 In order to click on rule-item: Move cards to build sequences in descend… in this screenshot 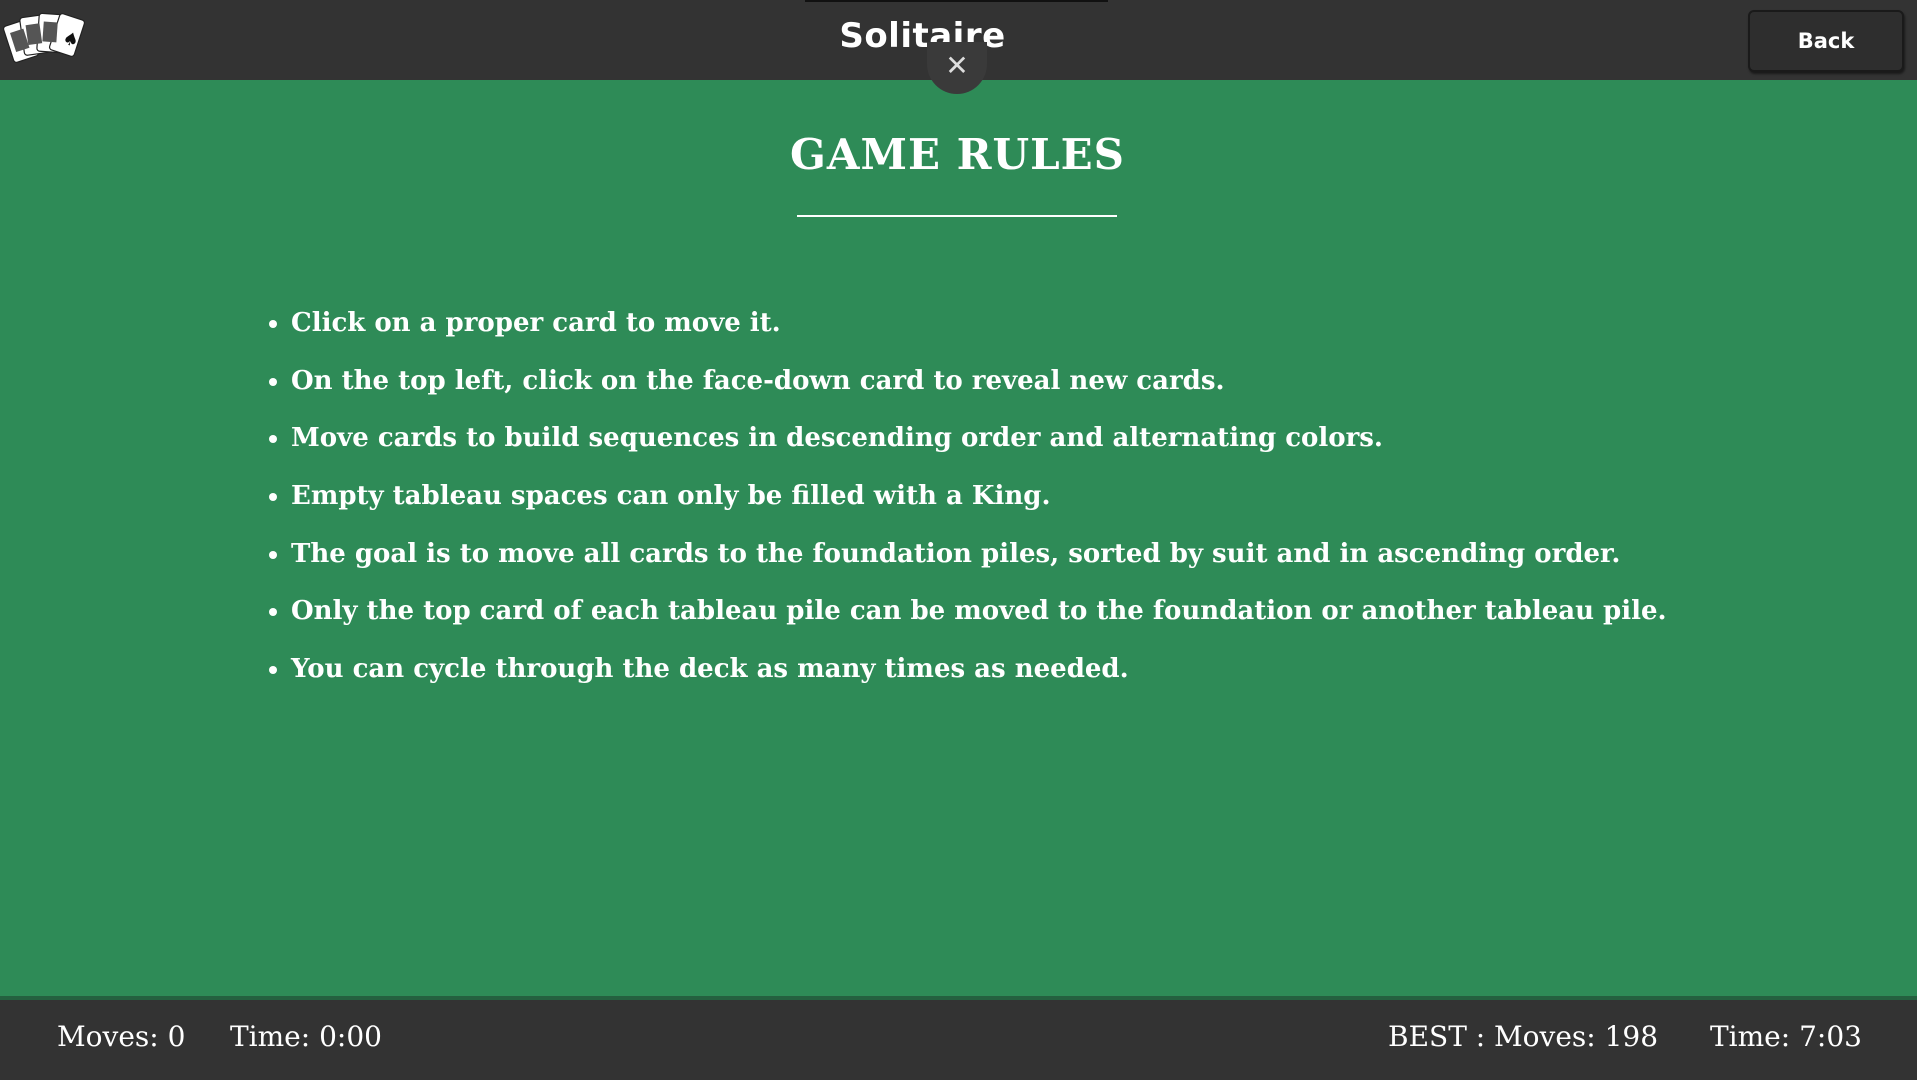, I will do `click(1041, 444)`.